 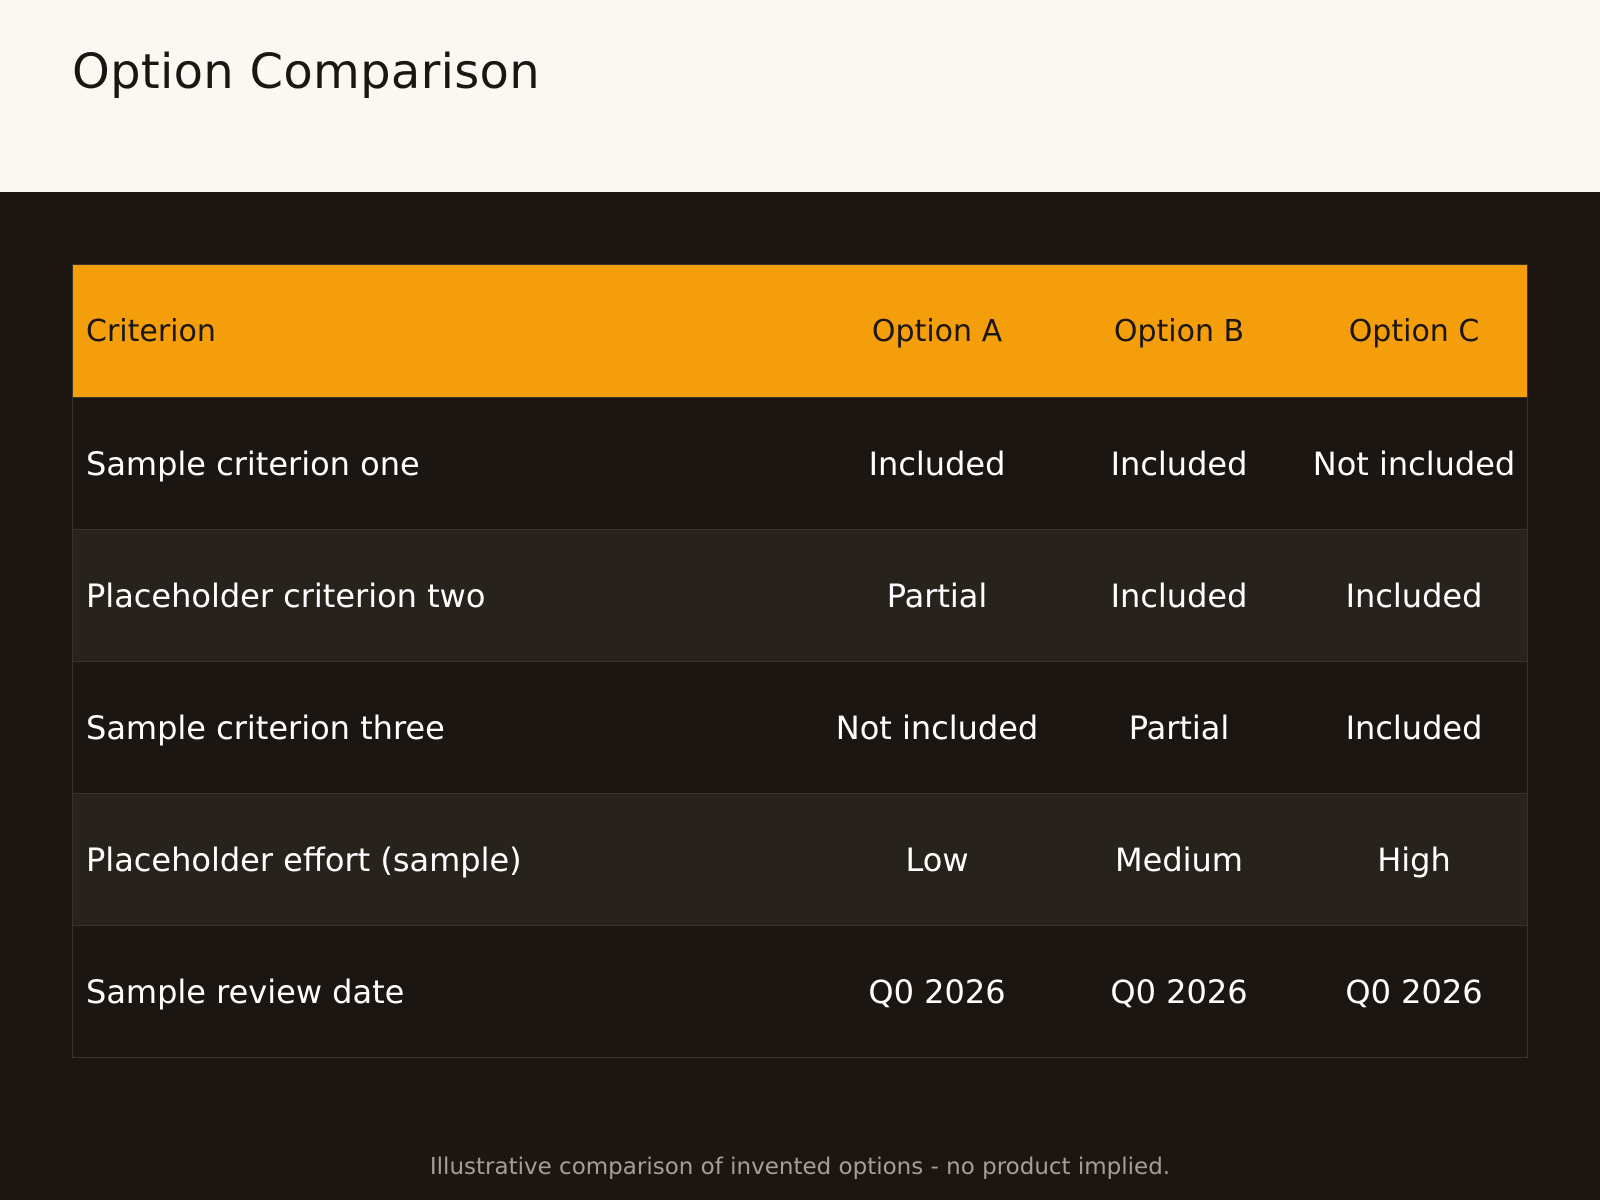 I want to click on option-c-cell: Q0 2026, so click(x=1414, y=991).